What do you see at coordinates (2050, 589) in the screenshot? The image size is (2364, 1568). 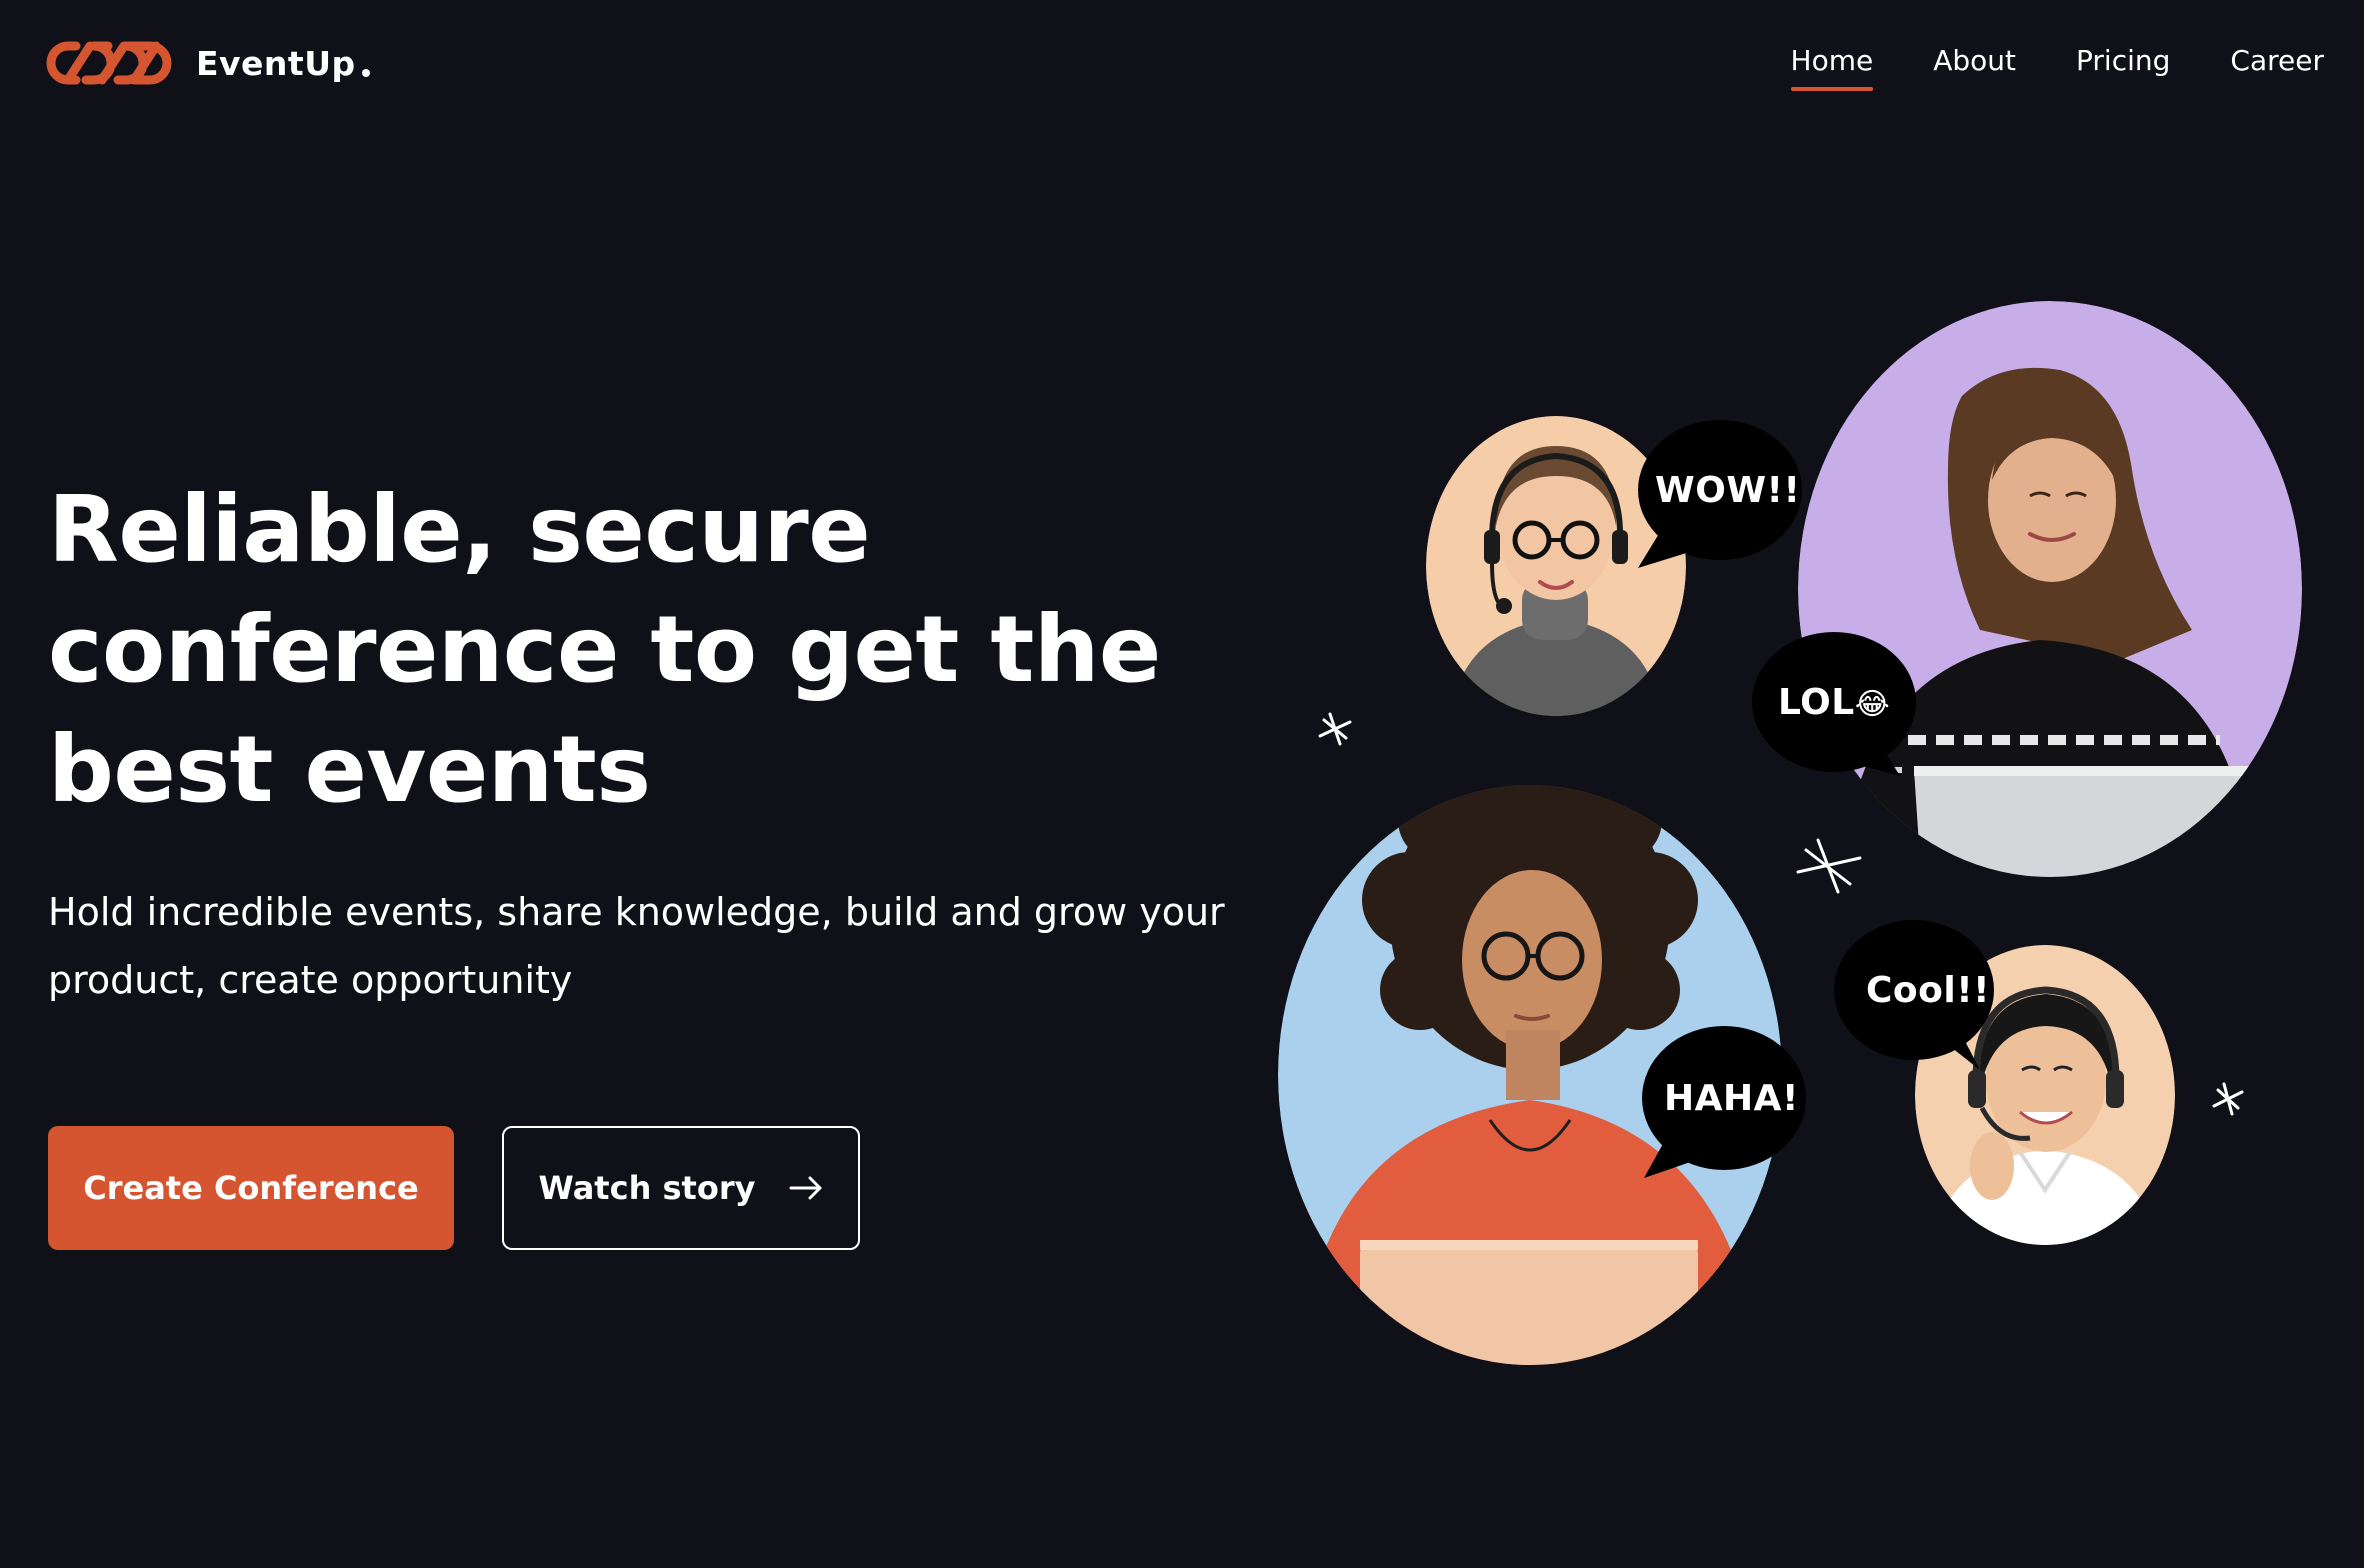 I see `avatar-laptop-woman` at bounding box center [2050, 589].